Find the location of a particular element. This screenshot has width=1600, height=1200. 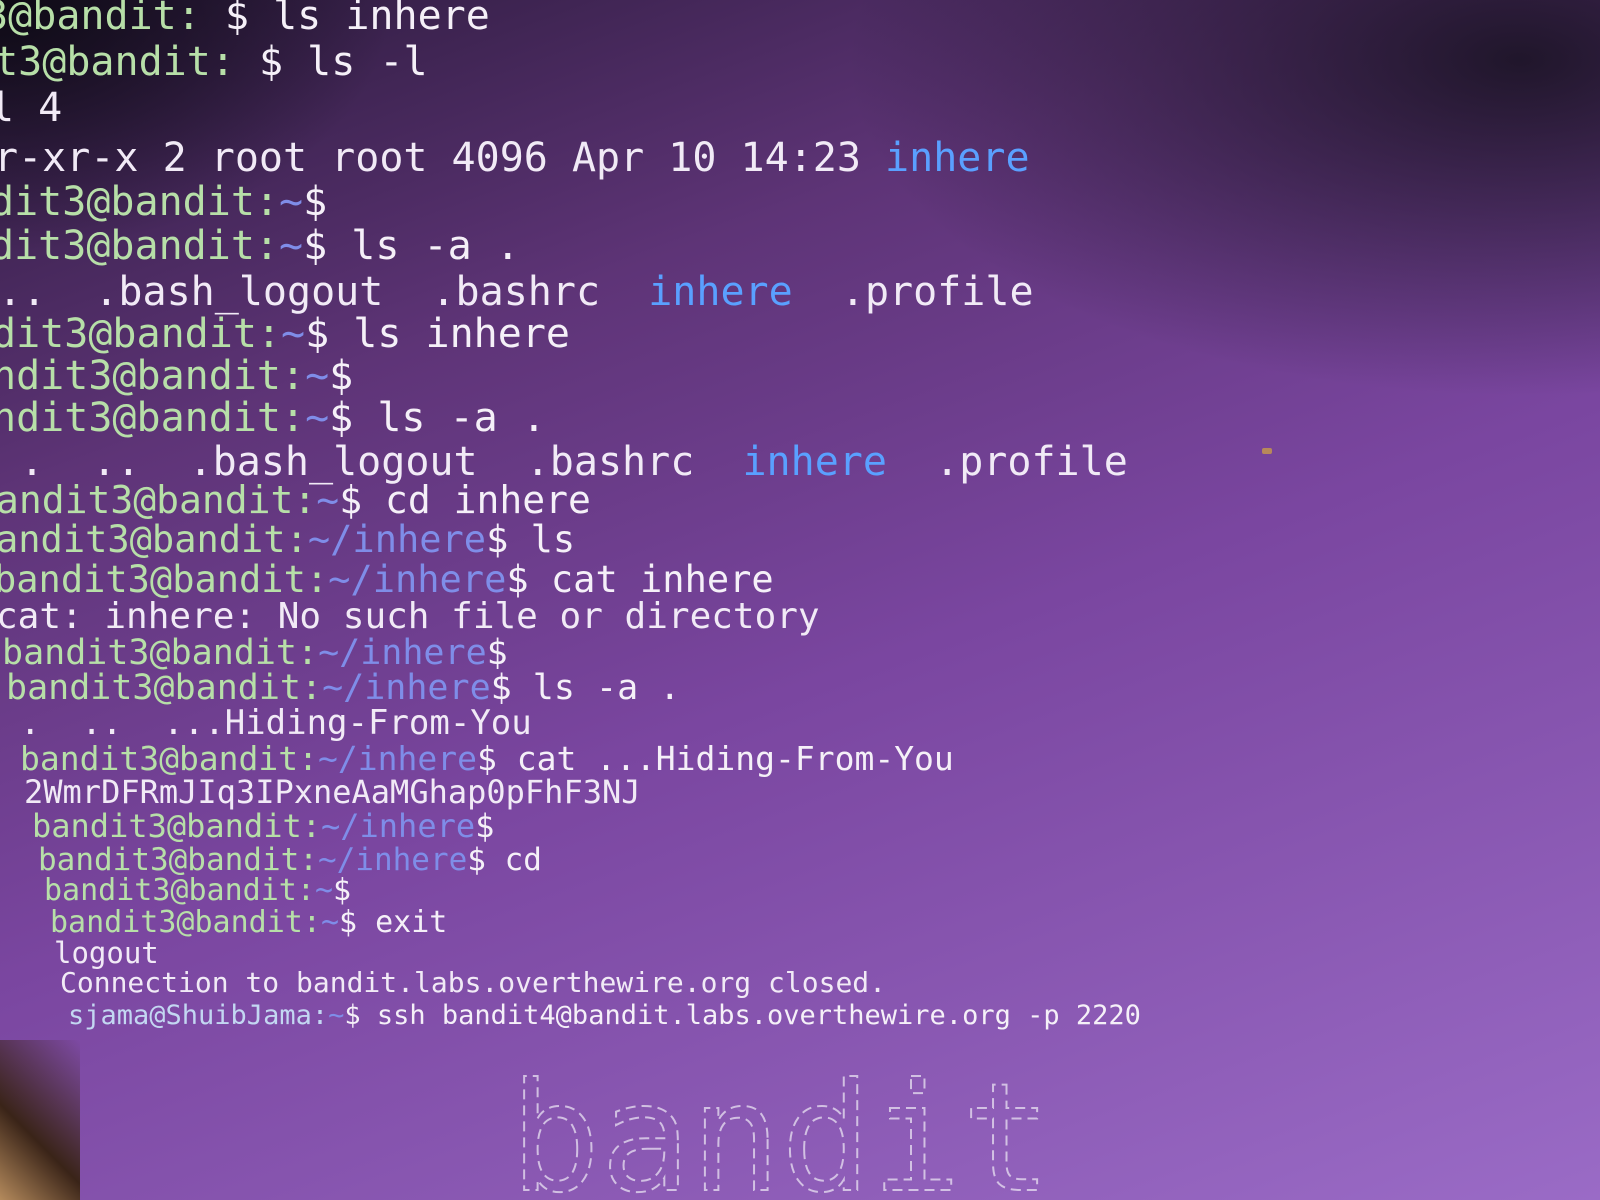

terminal-line: dit3@bandit:~$ is located at coordinates (163, 202).